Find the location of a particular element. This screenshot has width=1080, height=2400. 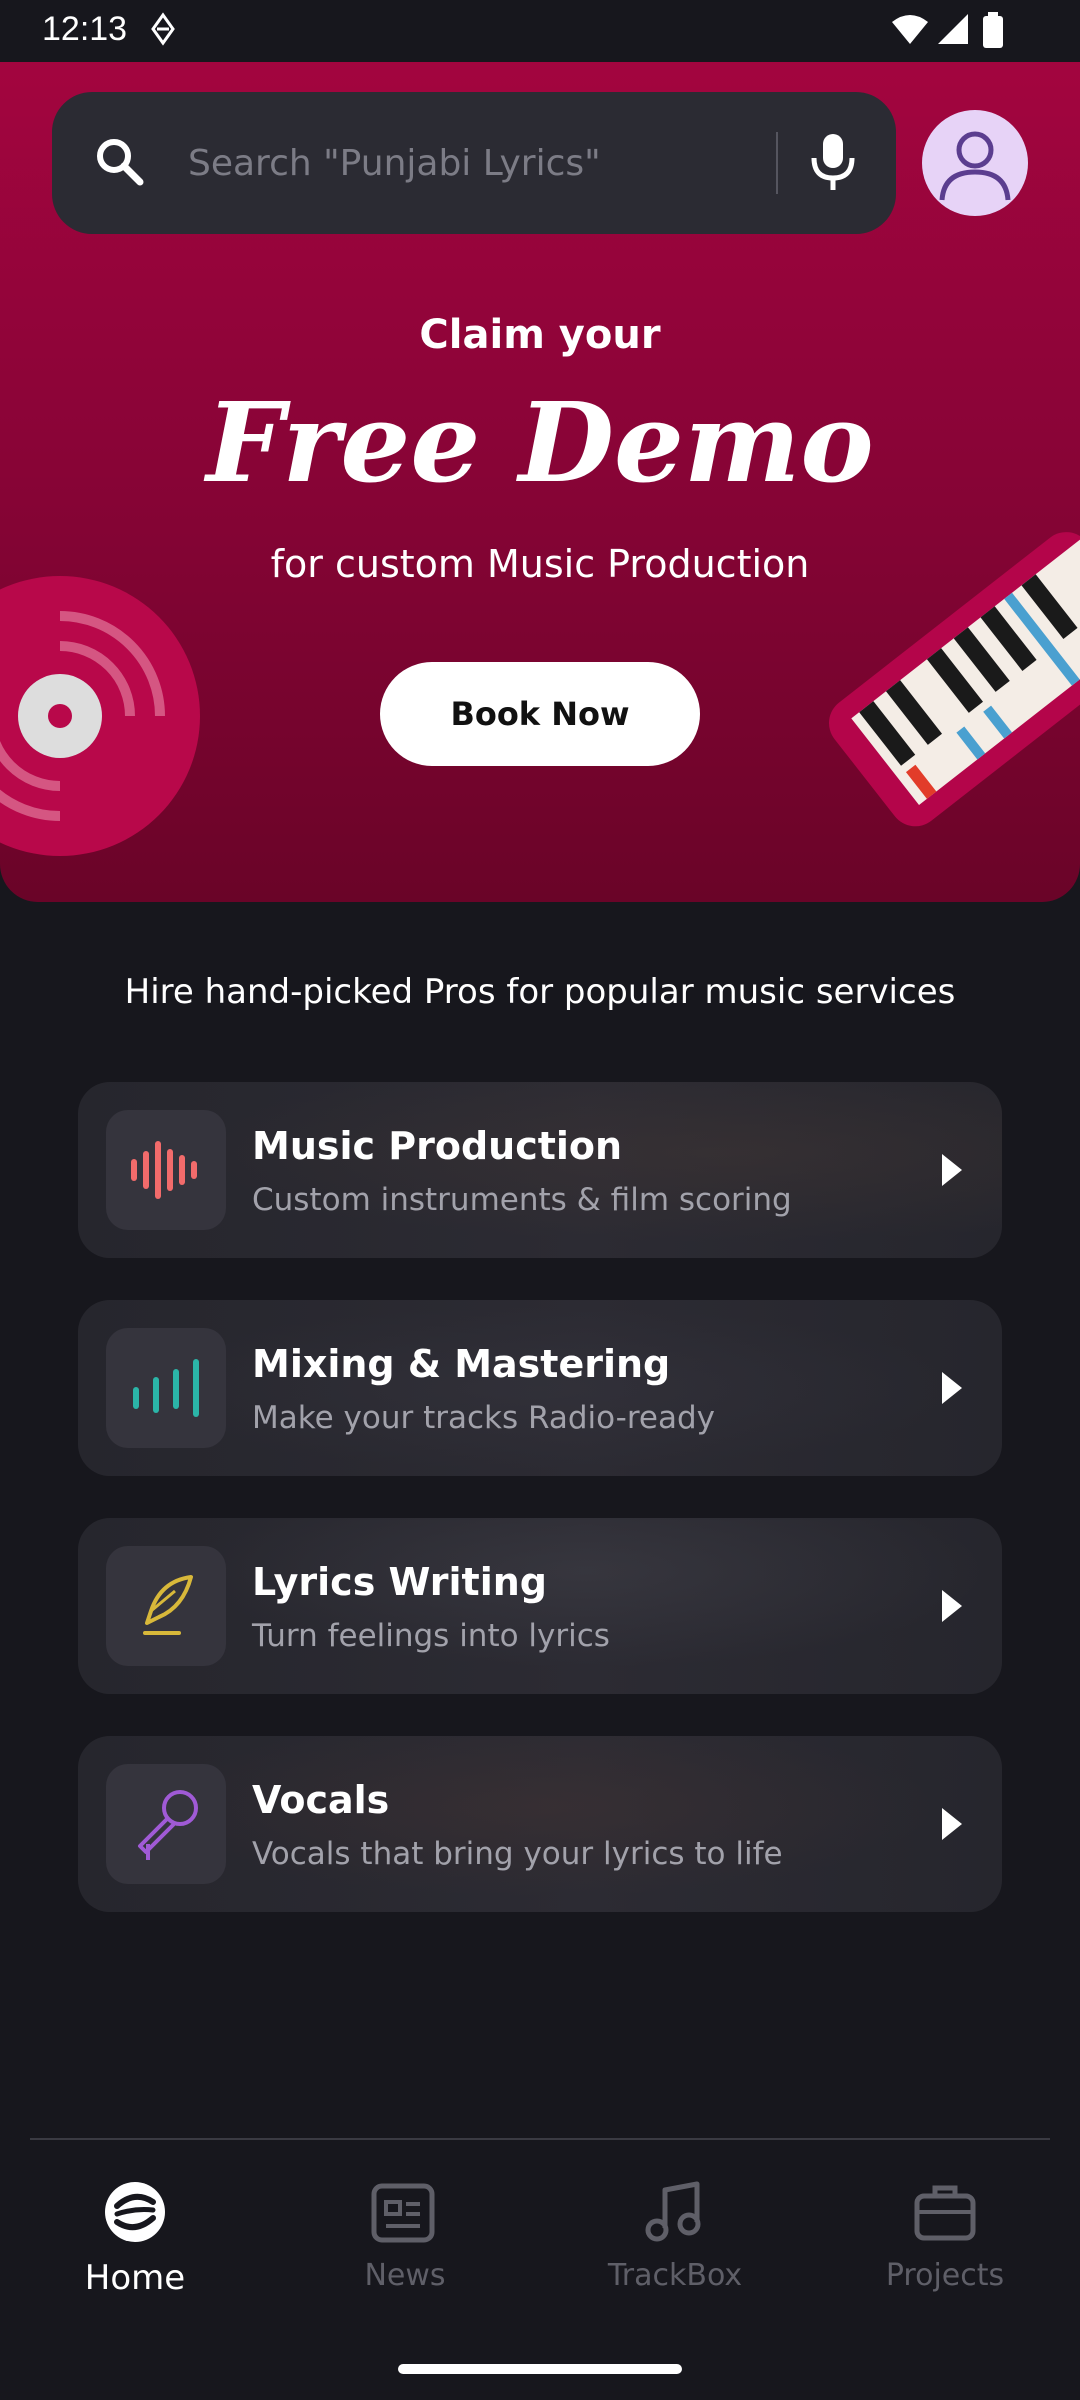

battery-icon is located at coordinates (993, 30).